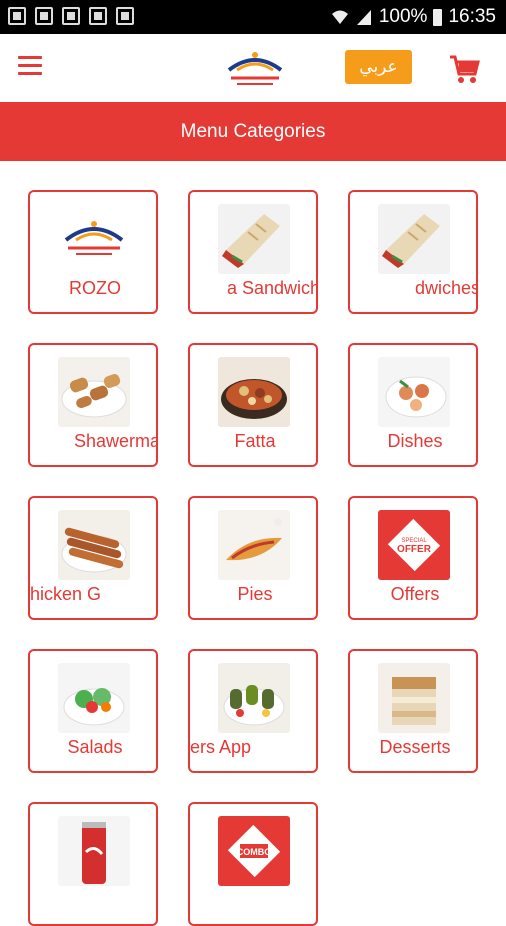  I want to click on category-label: ers App, so click(221, 747).